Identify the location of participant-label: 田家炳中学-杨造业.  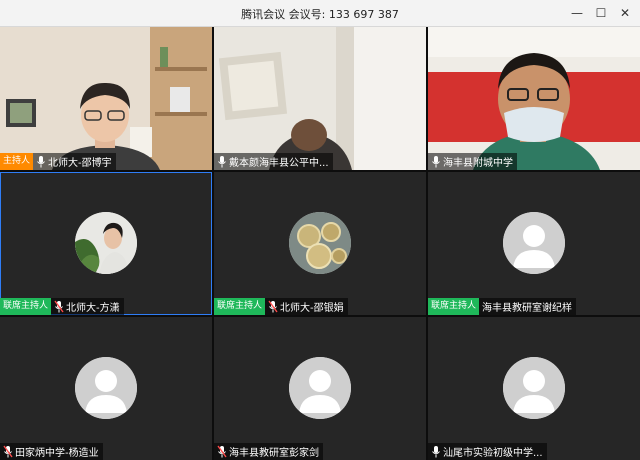
(51, 451).